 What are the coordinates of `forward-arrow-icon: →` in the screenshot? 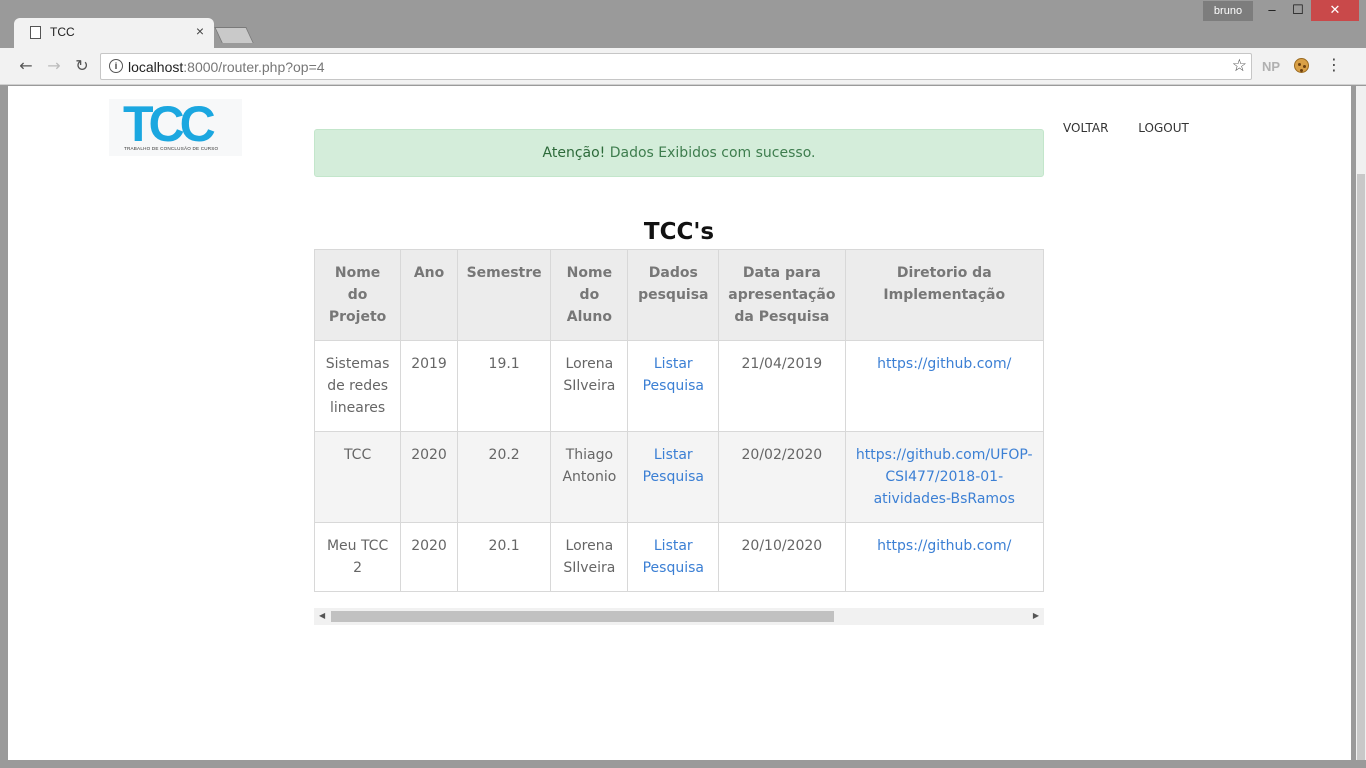 It's located at (54, 66).